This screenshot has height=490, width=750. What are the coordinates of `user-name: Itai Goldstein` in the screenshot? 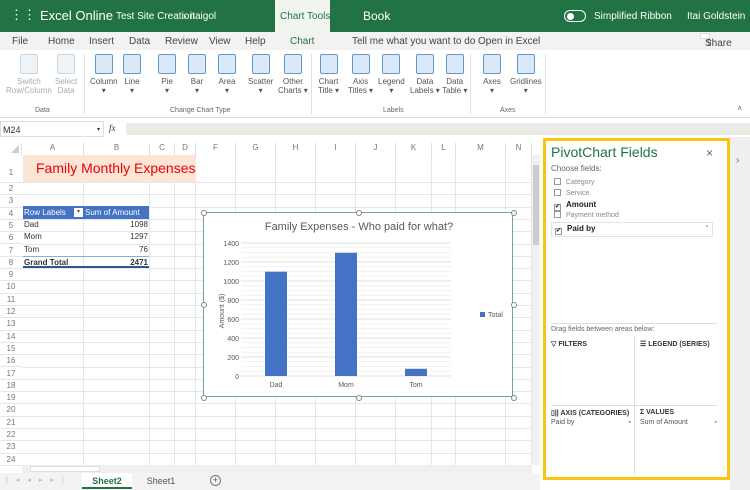 It's located at (716, 16).